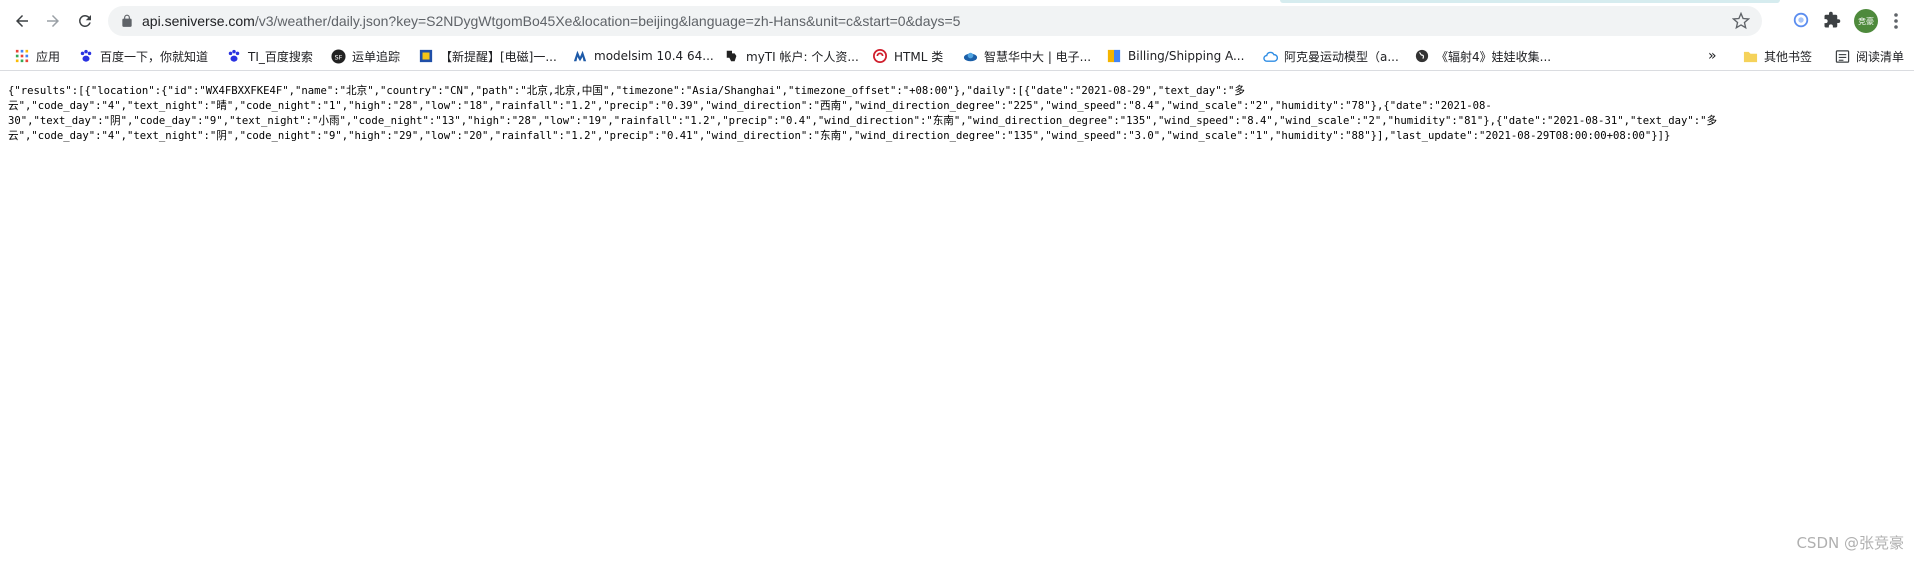  Describe the element at coordinates (1832, 20) in the screenshot. I see `puzzle-icon` at that location.